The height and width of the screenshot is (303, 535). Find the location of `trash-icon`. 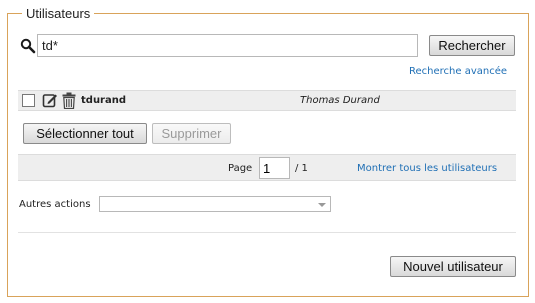

trash-icon is located at coordinates (69, 100).